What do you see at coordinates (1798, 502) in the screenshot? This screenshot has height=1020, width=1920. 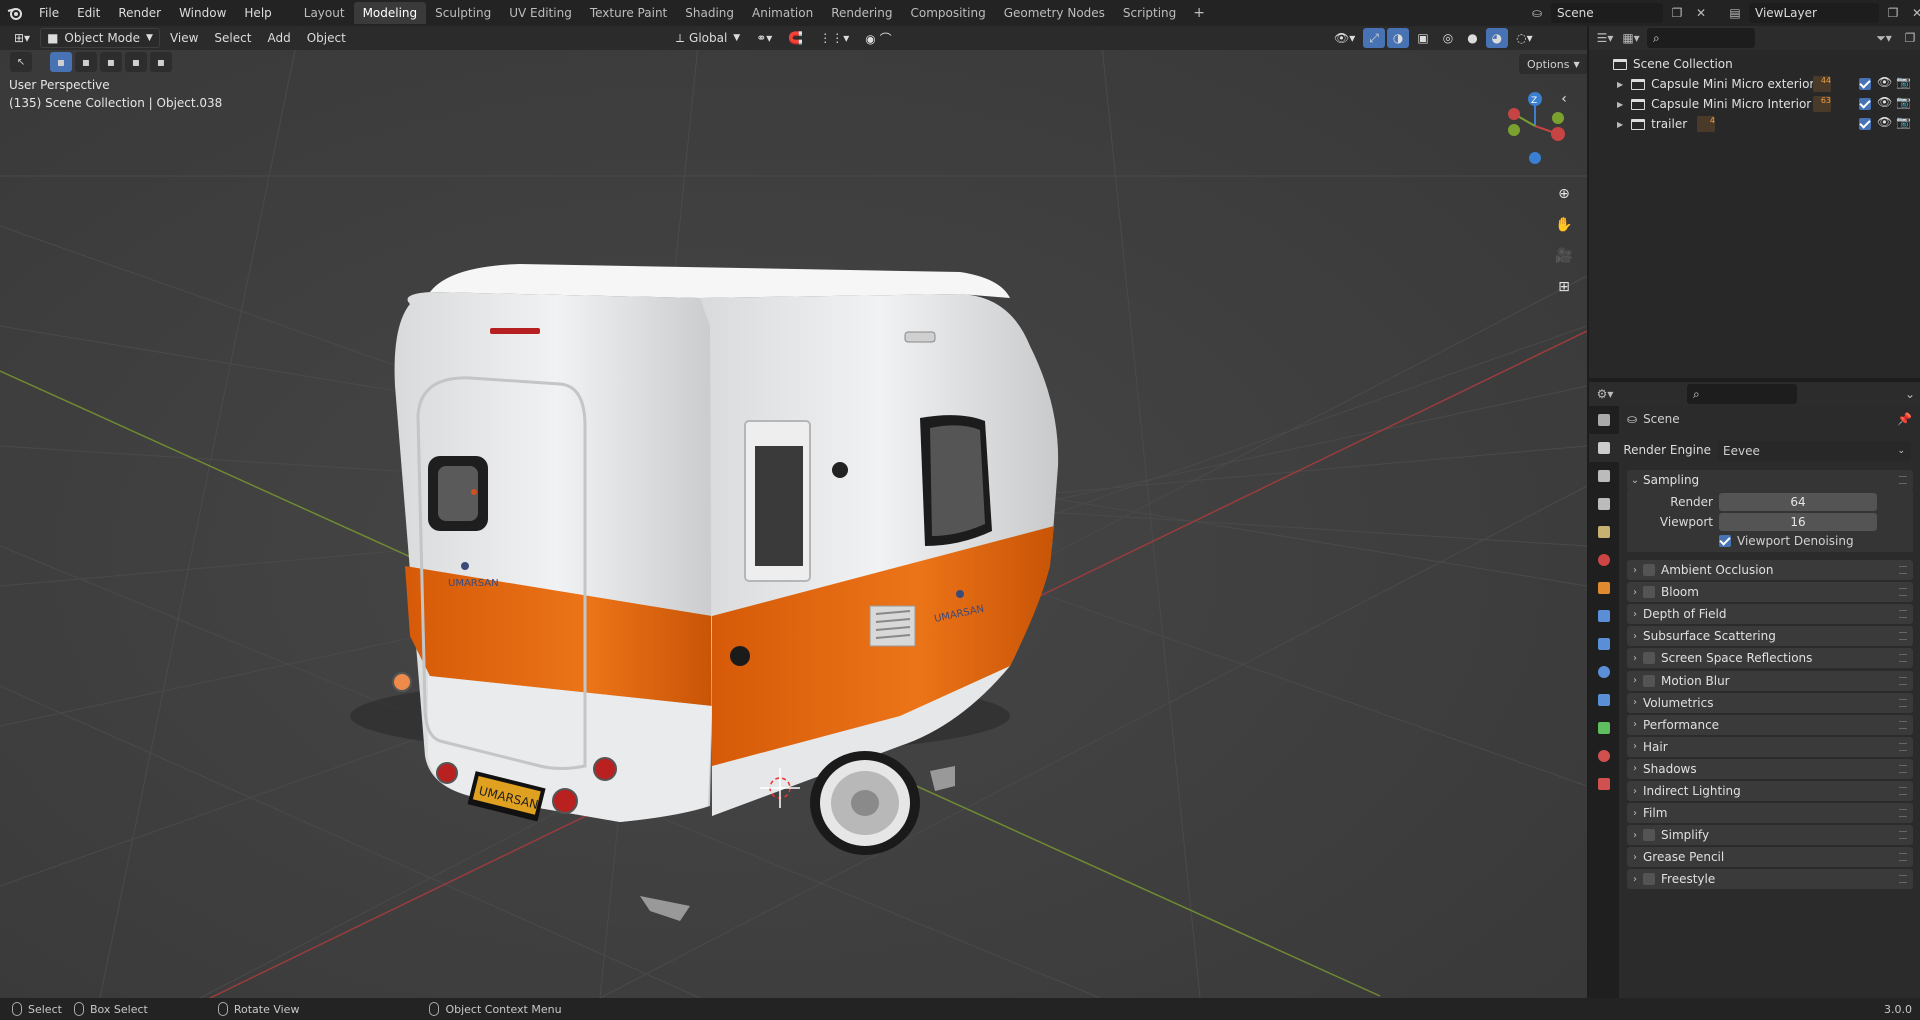 I see `render-samples-field: 64` at bounding box center [1798, 502].